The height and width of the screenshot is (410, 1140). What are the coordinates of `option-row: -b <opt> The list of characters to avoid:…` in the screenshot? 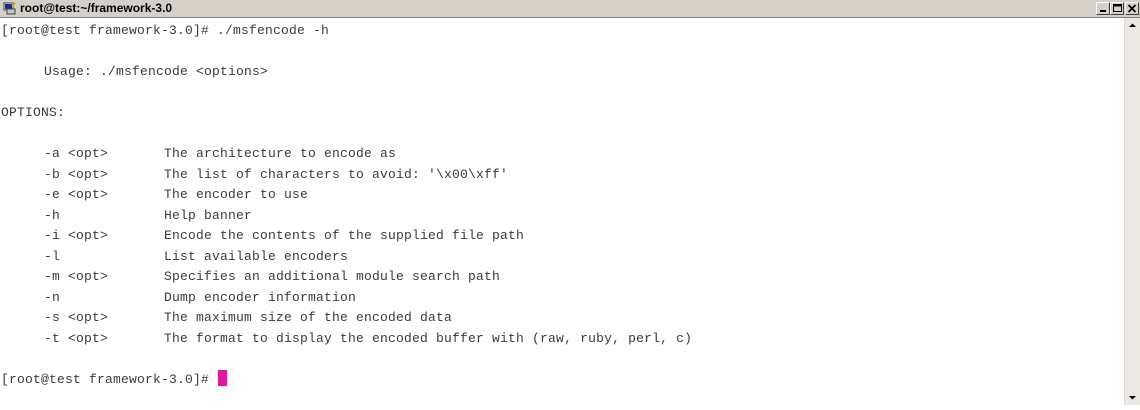 It's located at (346, 175).